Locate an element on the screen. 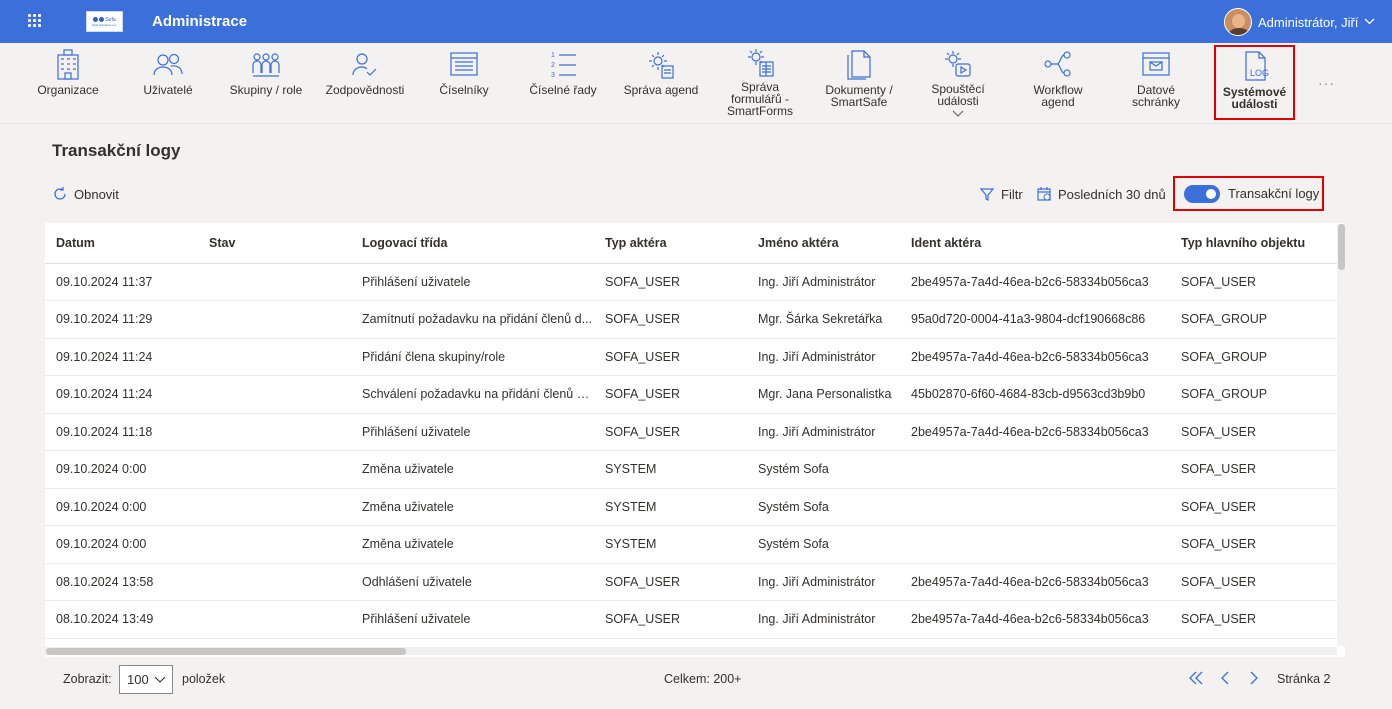 This screenshot has height=709, width=1392. table-cell: Odhlášení uživatele is located at coordinates (472, 582).